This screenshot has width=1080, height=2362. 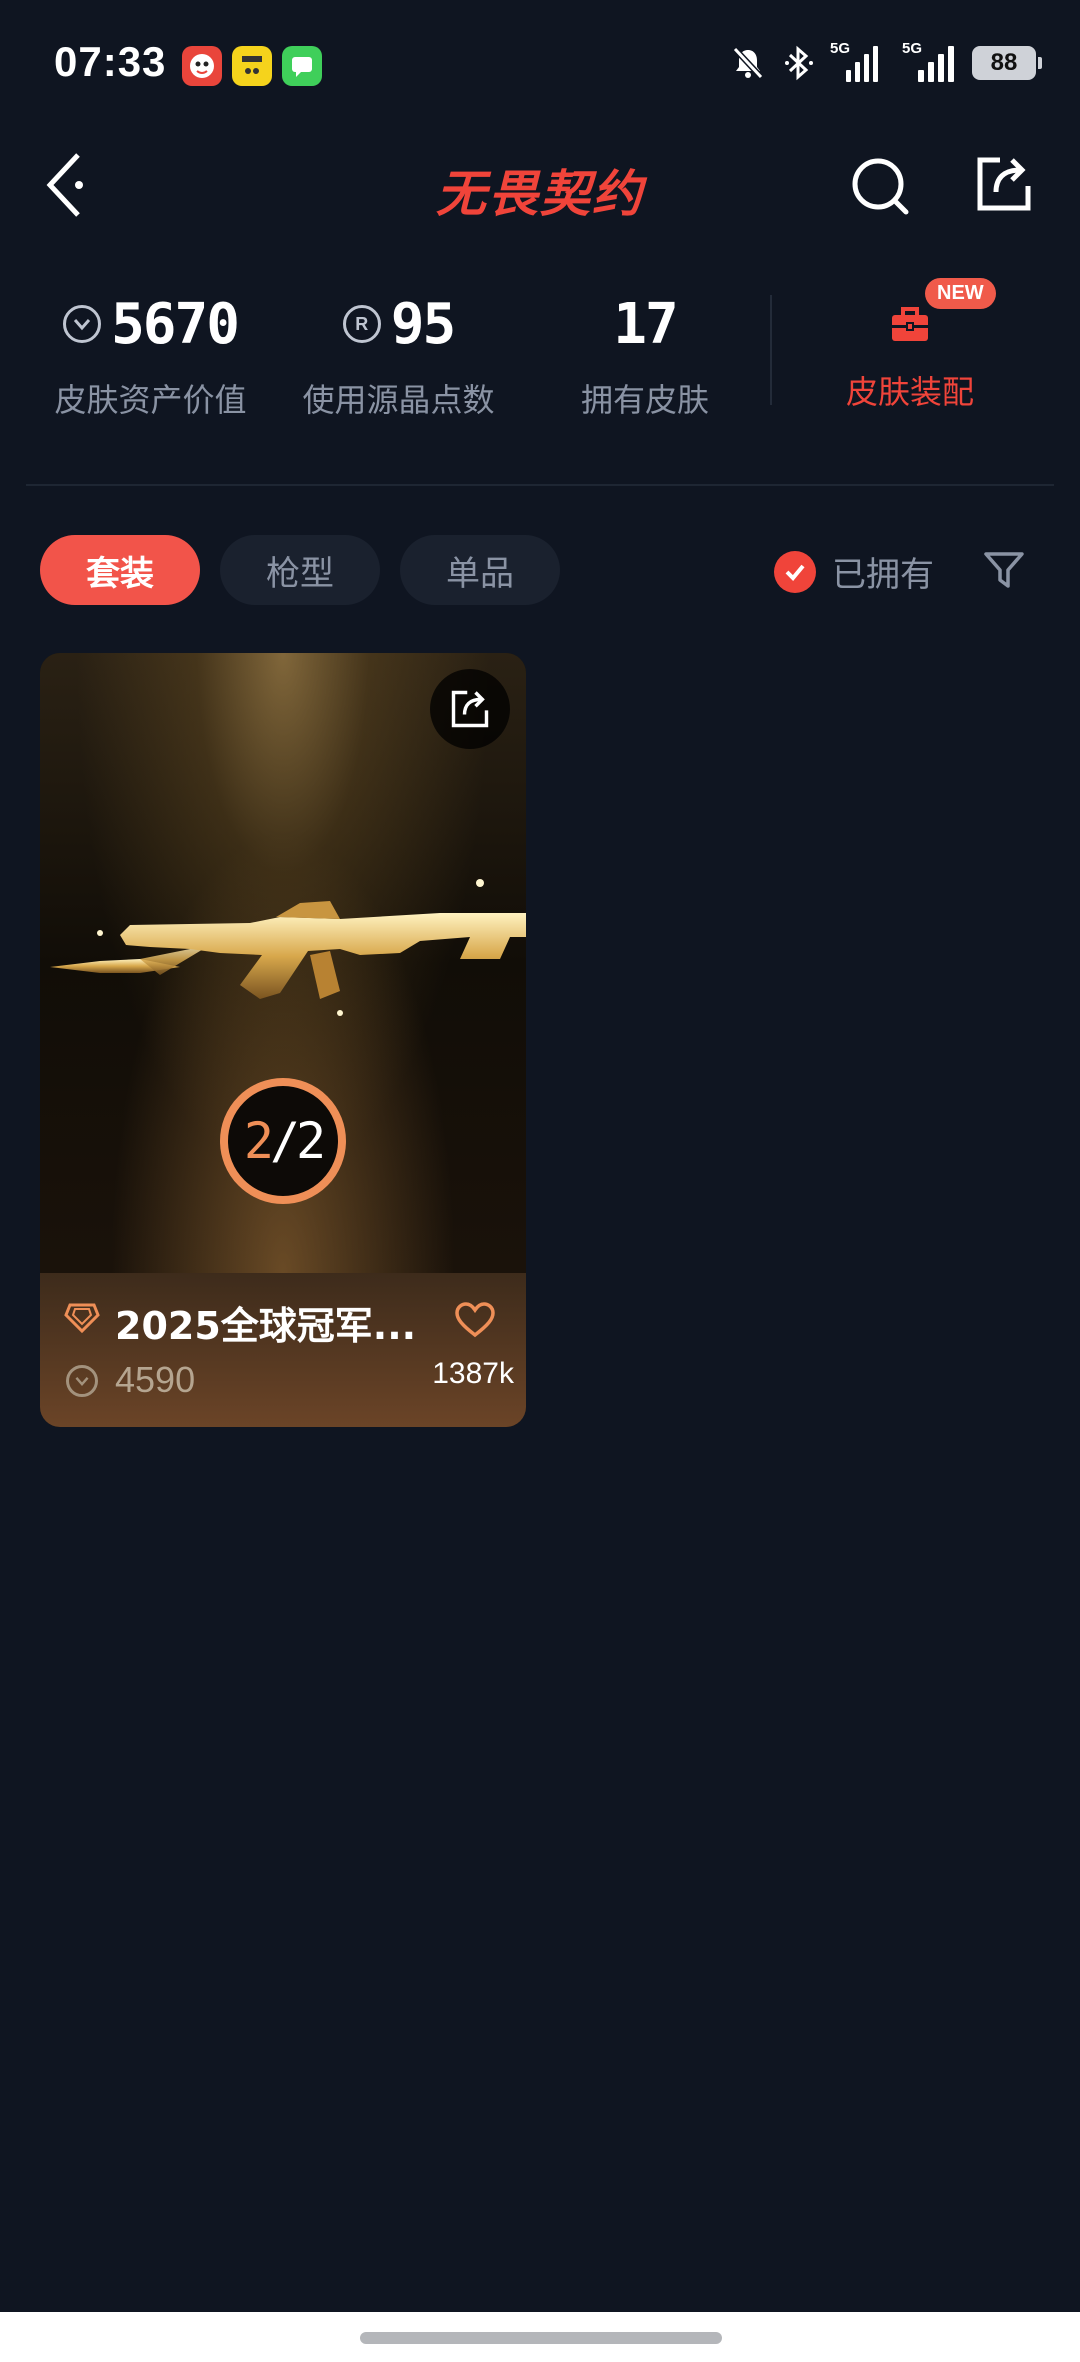 What do you see at coordinates (202, 66) in the screenshot?
I see `mascot-app-icon` at bounding box center [202, 66].